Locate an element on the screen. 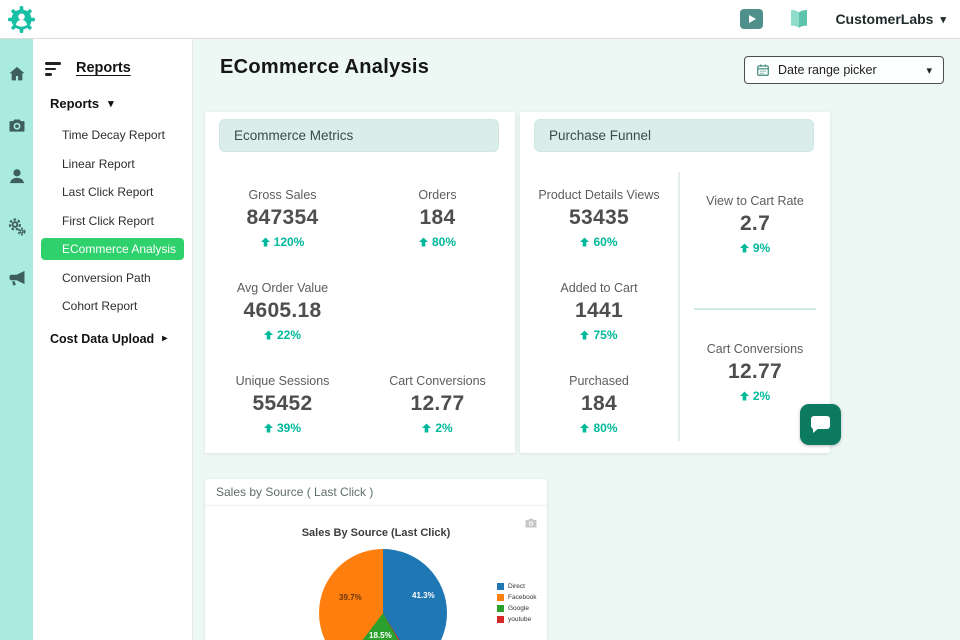  sidebar-item-first-click-report: First Click Report is located at coordinates (112, 221).